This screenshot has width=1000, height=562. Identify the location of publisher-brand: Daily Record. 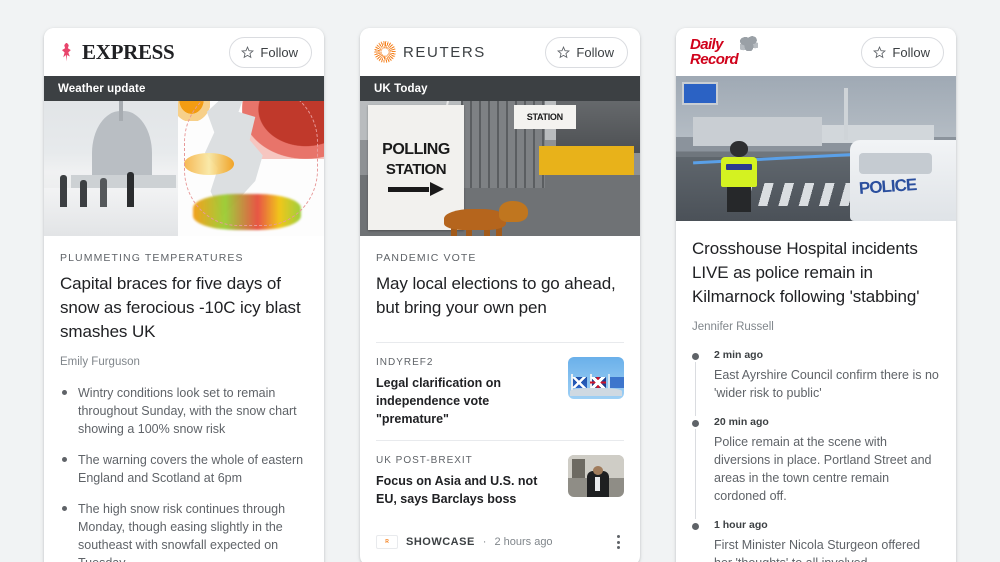
(724, 52).